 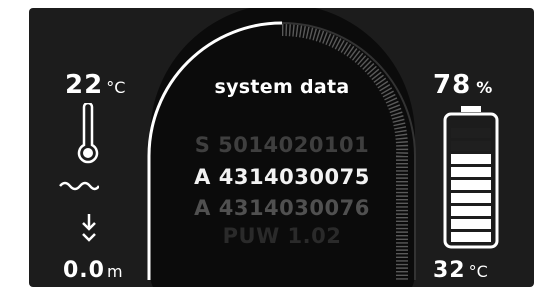 I want to click on internal-temperature-value: 32, so click(x=449, y=270).